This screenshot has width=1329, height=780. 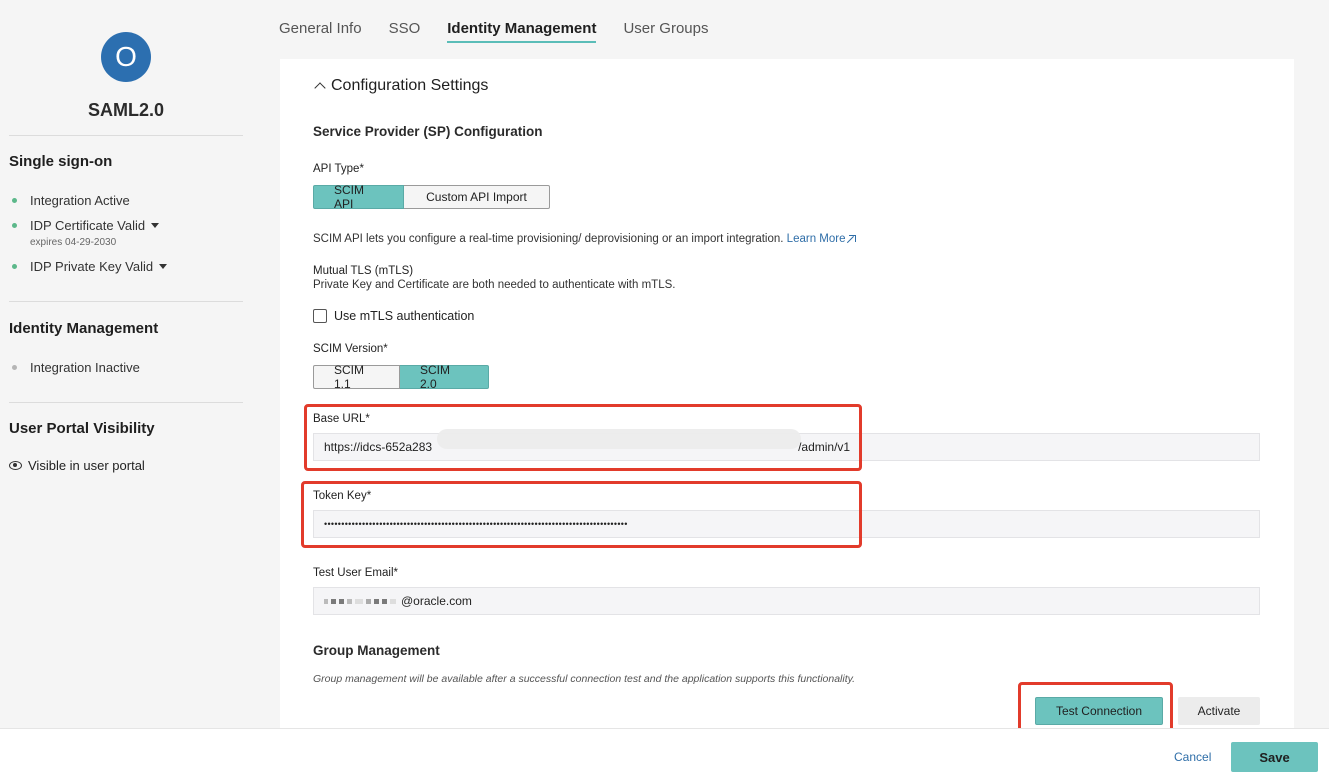 I want to click on test-email-label: Test User Email*, so click(x=355, y=573).